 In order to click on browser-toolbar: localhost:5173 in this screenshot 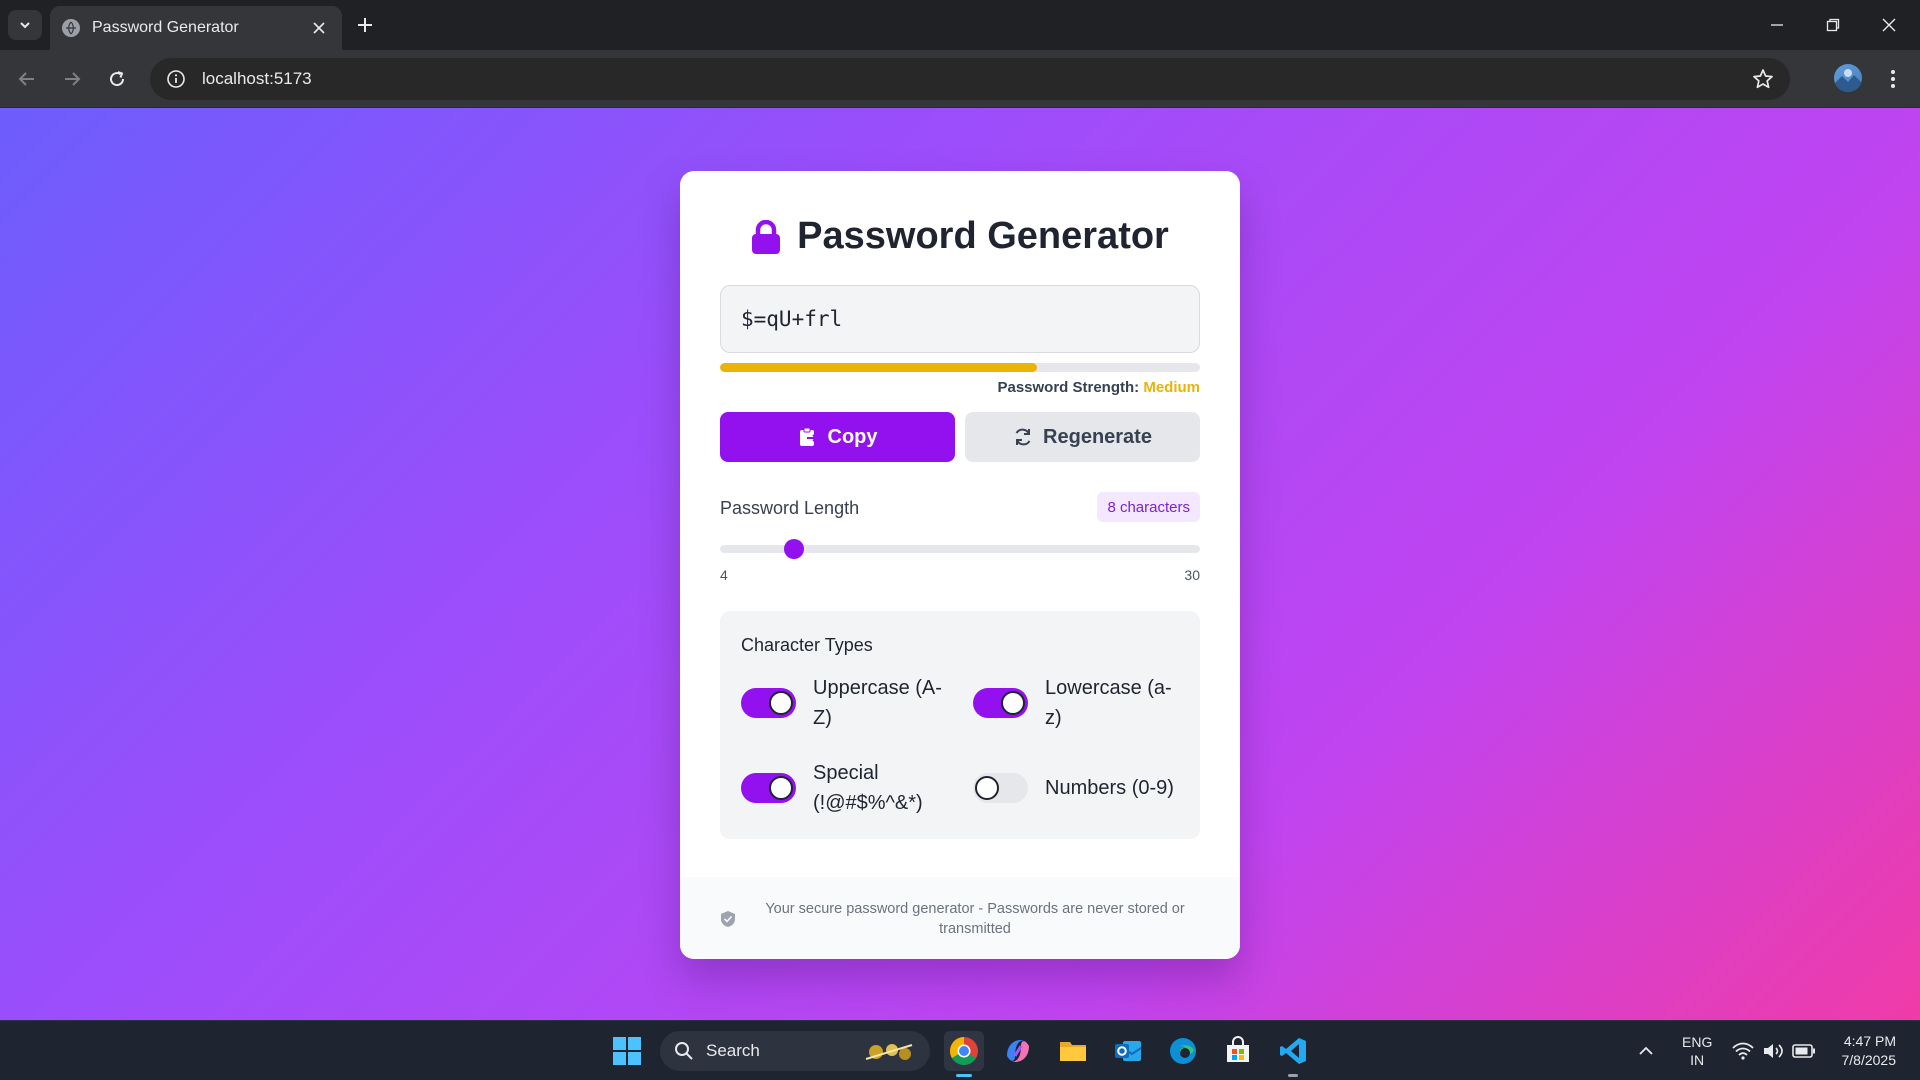, I will do `click(960, 79)`.